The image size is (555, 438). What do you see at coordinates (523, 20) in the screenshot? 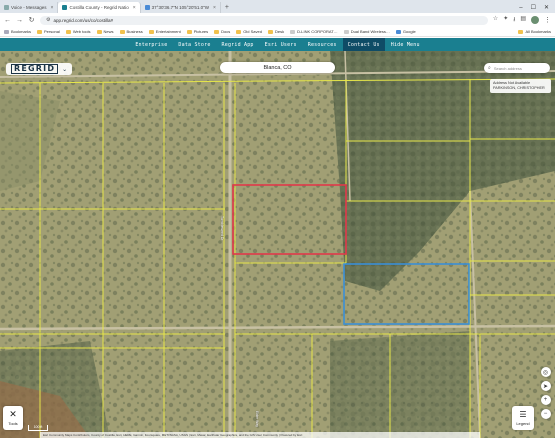
I see `sidepanel-icon: ▤` at bounding box center [523, 20].